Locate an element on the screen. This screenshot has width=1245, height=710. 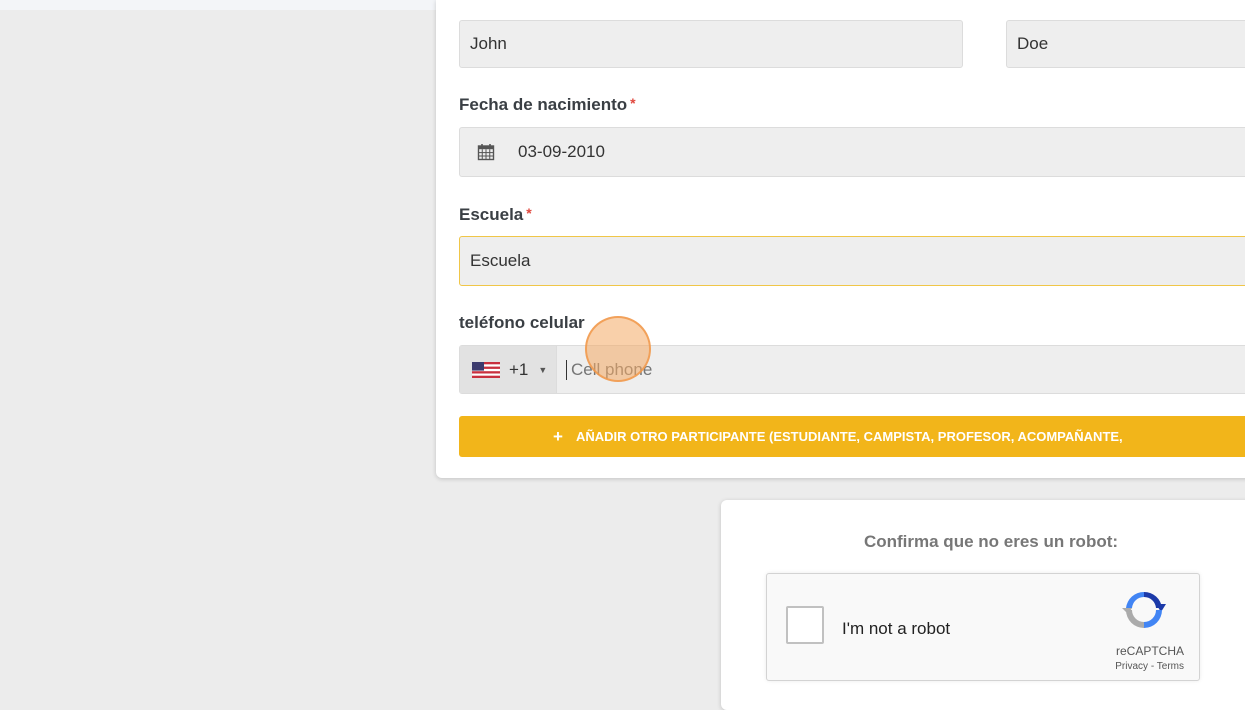
calendar-icon is located at coordinates (486, 152).